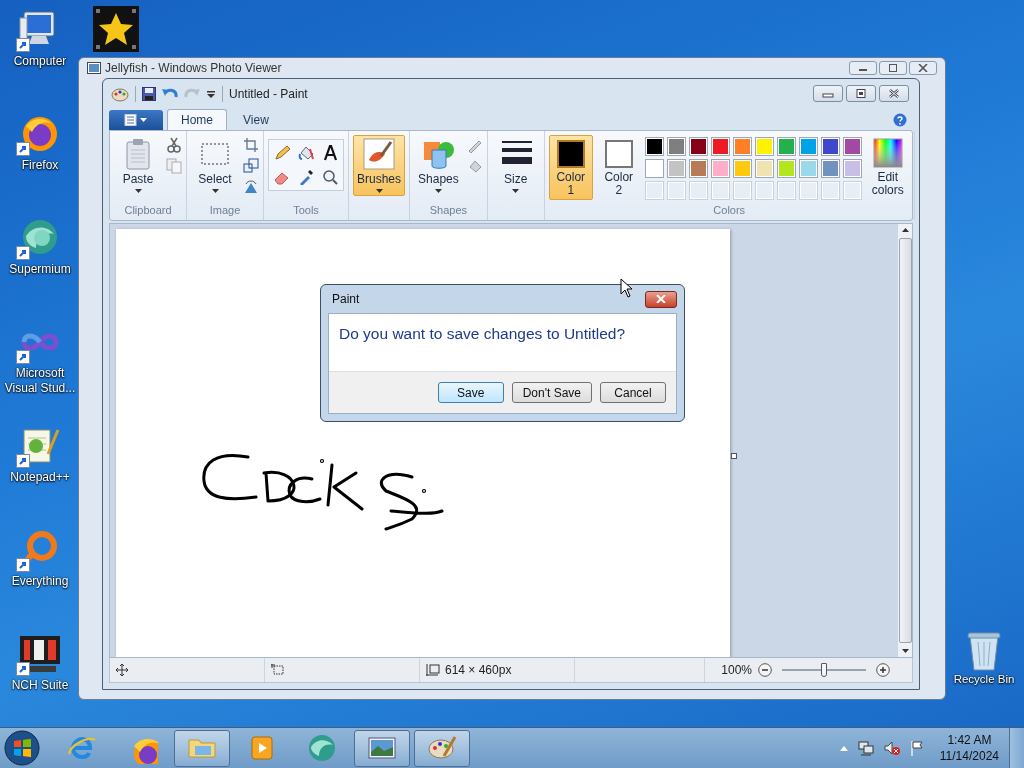 This screenshot has height=768, width=1024. What do you see at coordinates (256, 120) in the screenshot?
I see `ribbon-tab: View` at bounding box center [256, 120].